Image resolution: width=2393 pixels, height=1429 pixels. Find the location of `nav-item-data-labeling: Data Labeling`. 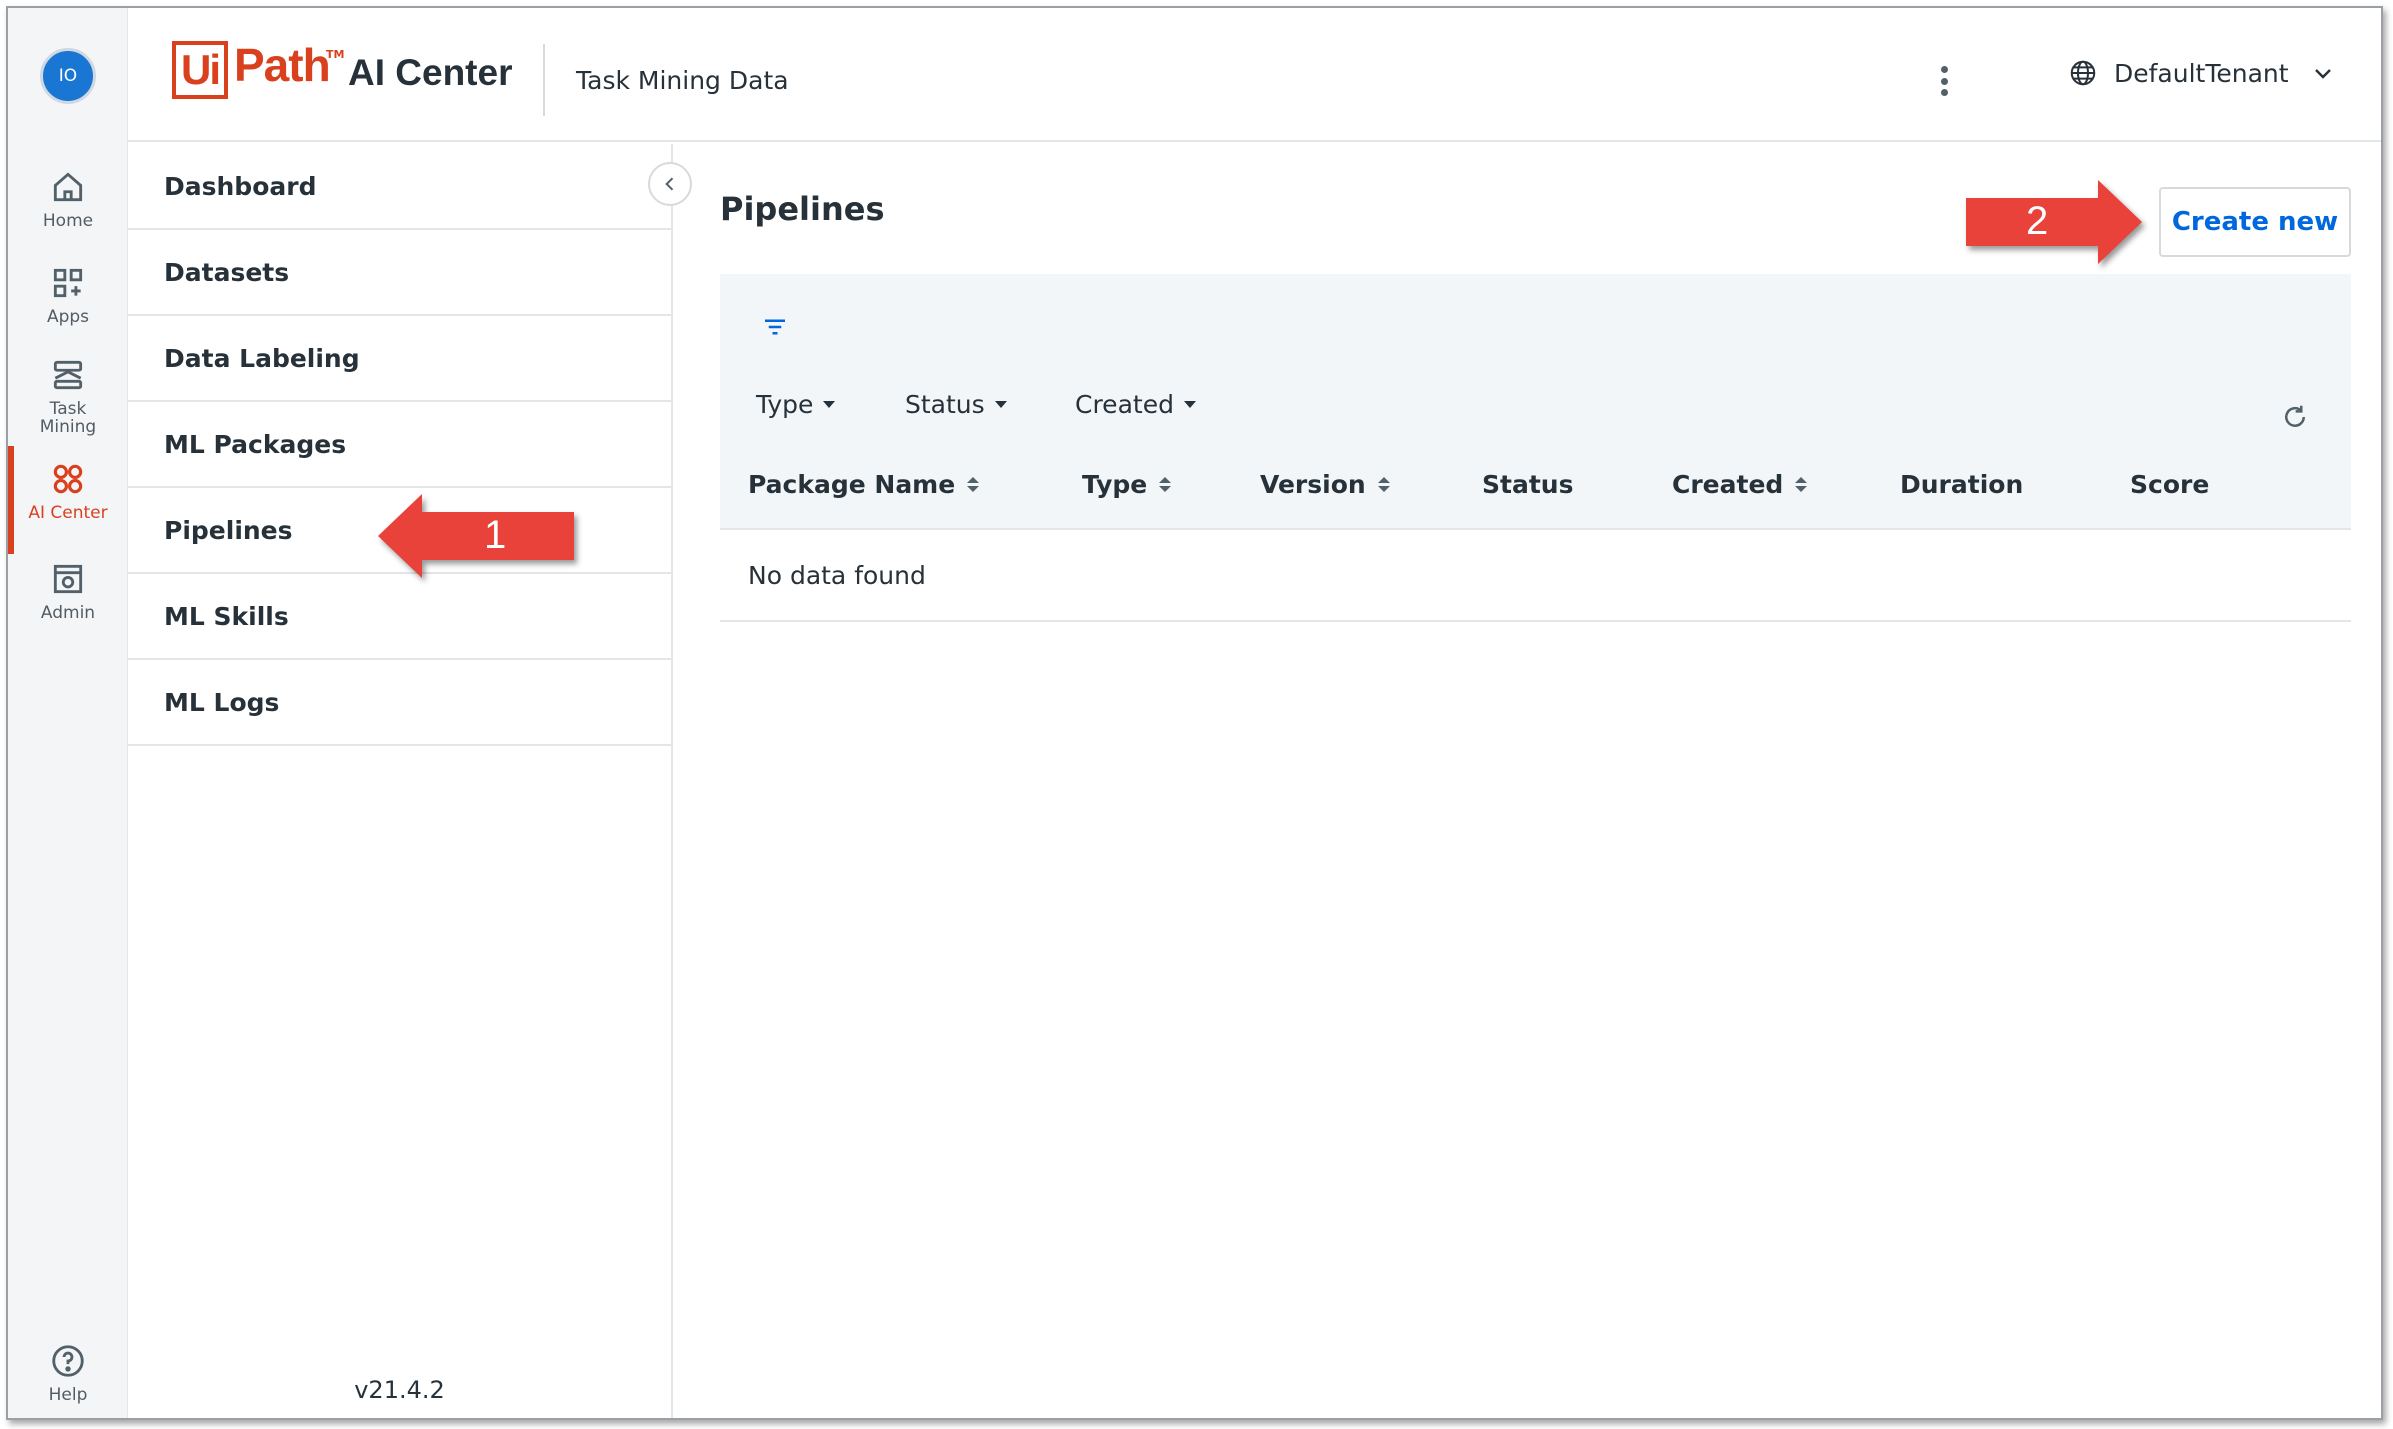

nav-item-data-labeling: Data Labeling is located at coordinates (399, 359).